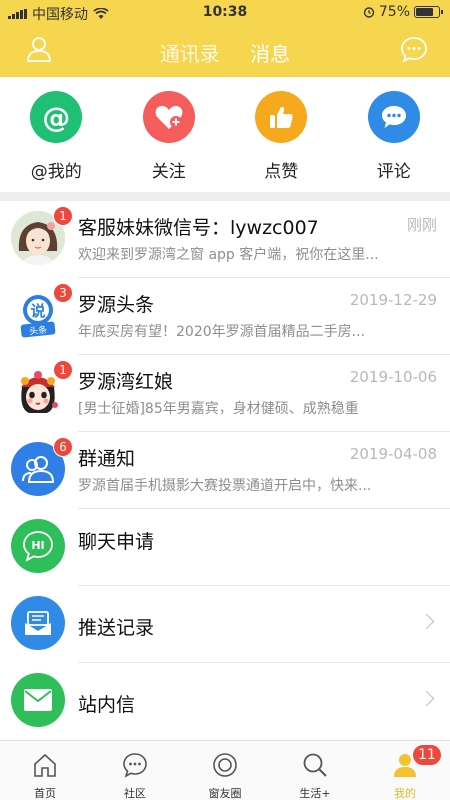 The height and width of the screenshot is (800, 450). I want to click on nav-label: 我的, so click(405, 793).